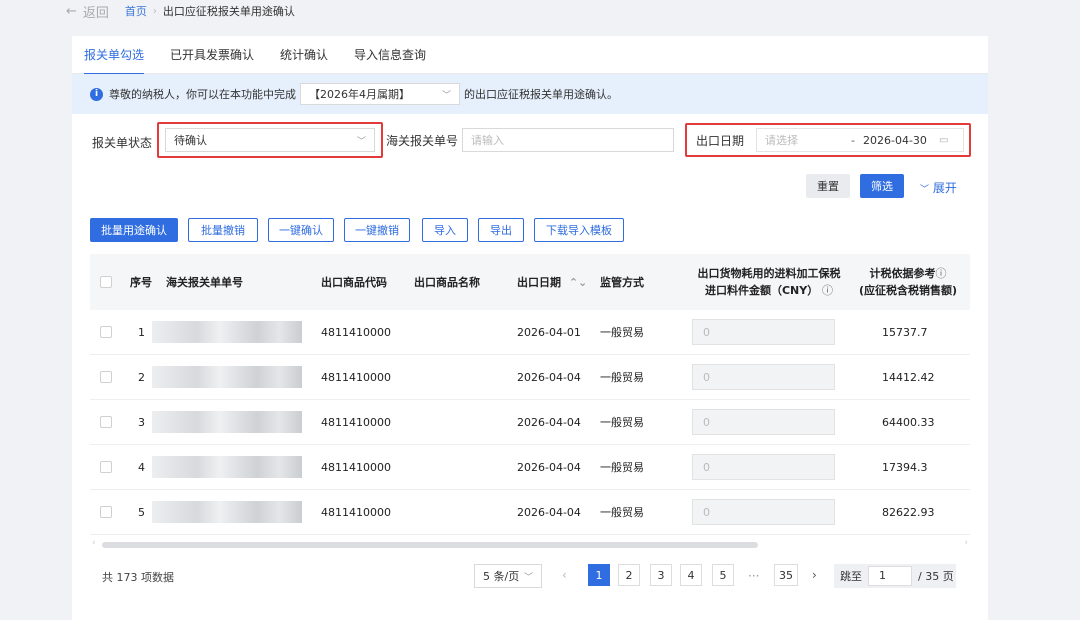  Describe the element at coordinates (661, 575) in the screenshot. I see `page-3: 3` at that location.